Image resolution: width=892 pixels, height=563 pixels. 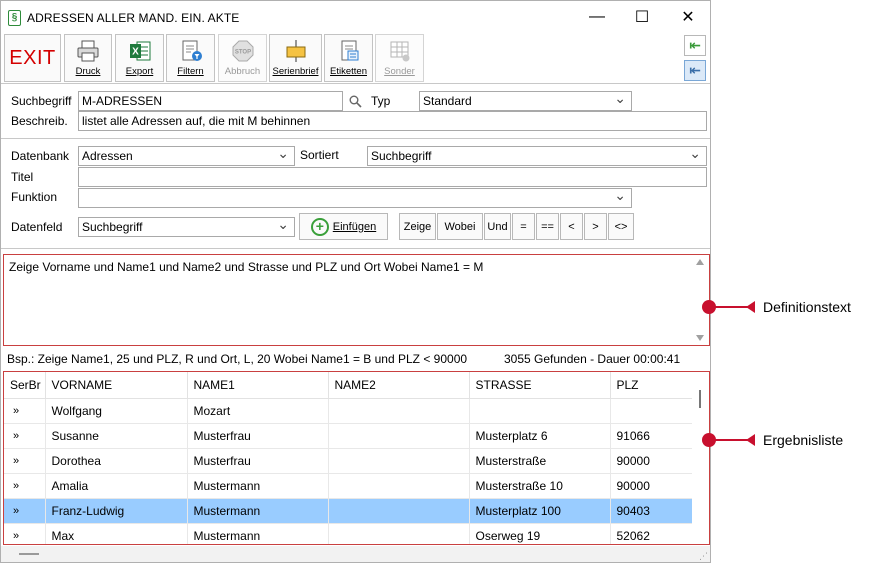 I want to click on annotation-label: Definitionstext, so click(x=807, y=307).